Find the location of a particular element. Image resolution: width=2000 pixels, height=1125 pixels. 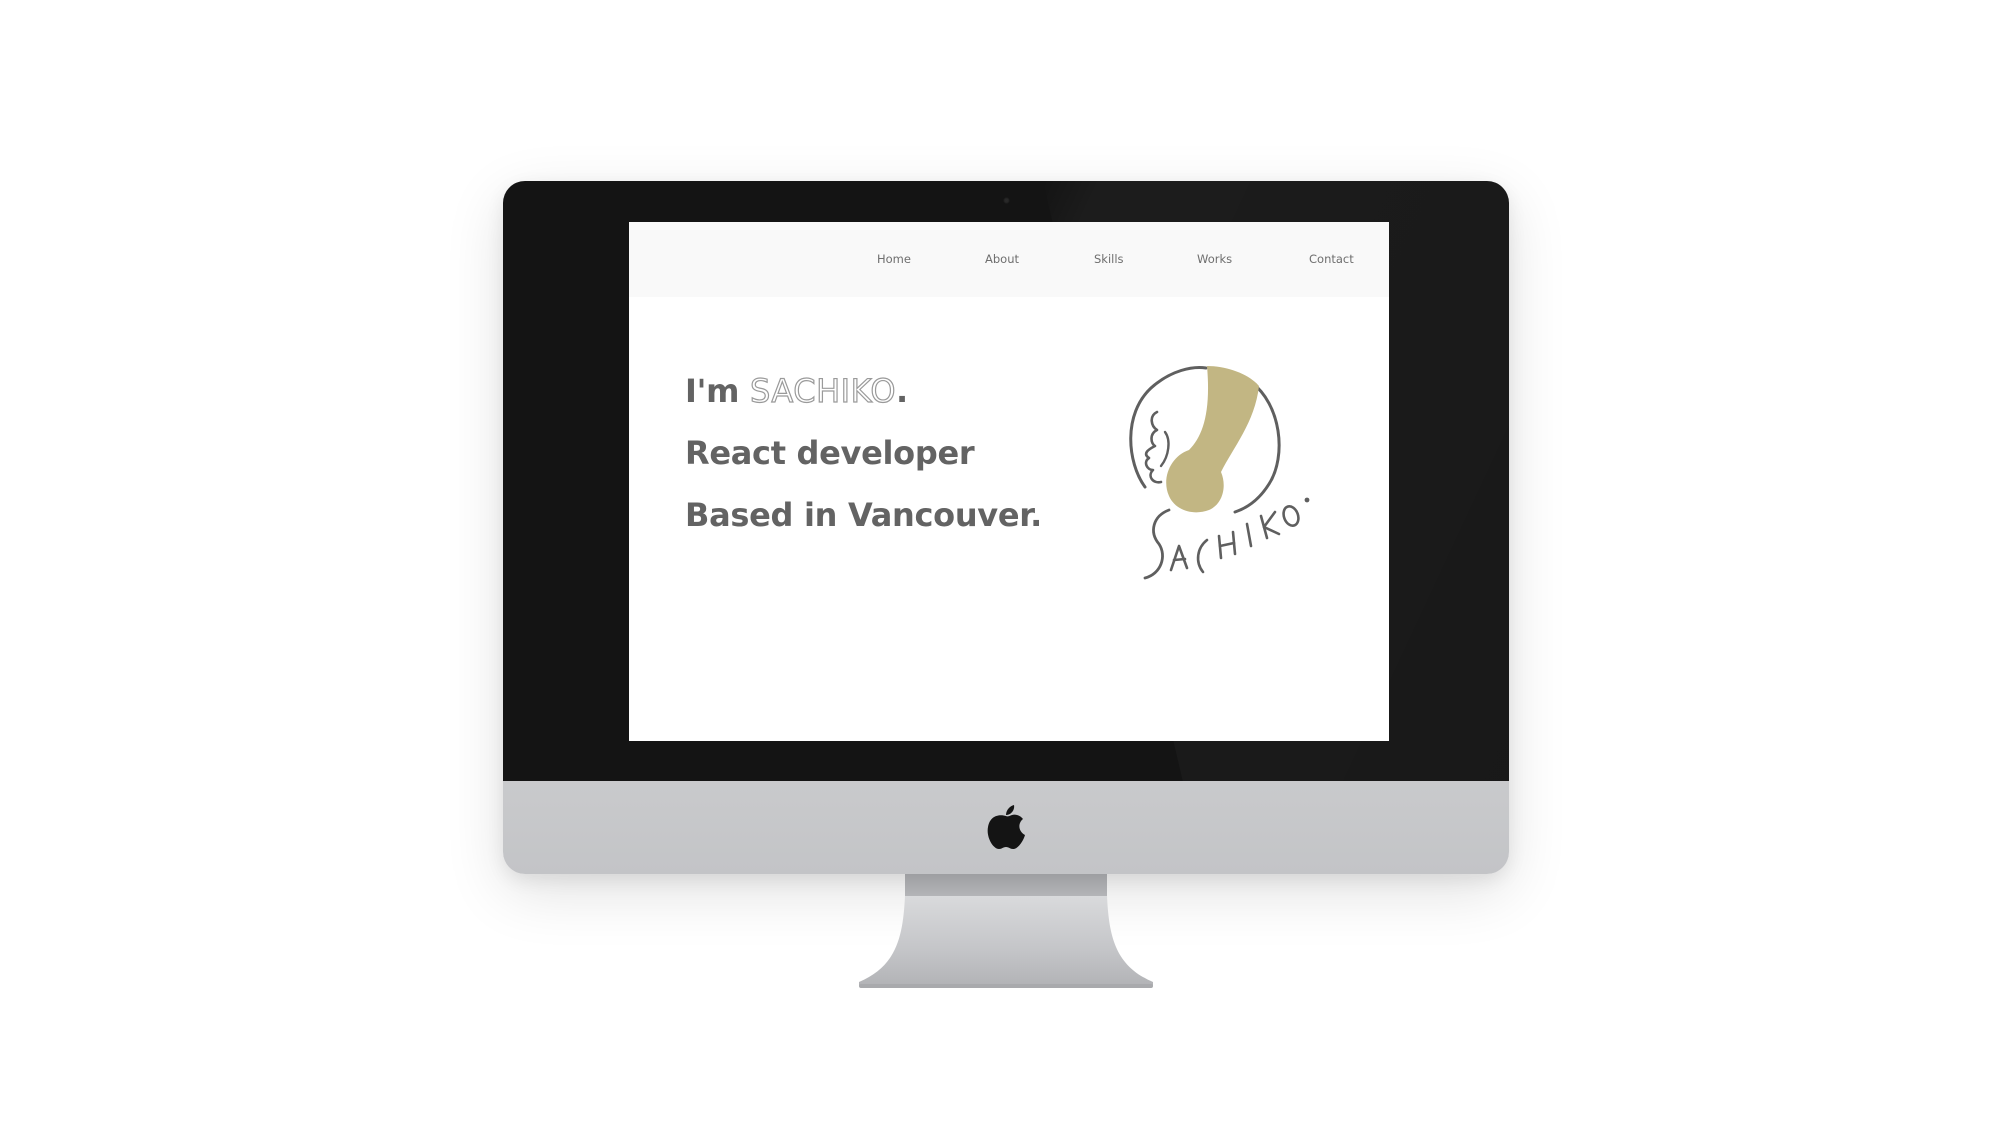

stand-neck is located at coordinates (1006, 885).